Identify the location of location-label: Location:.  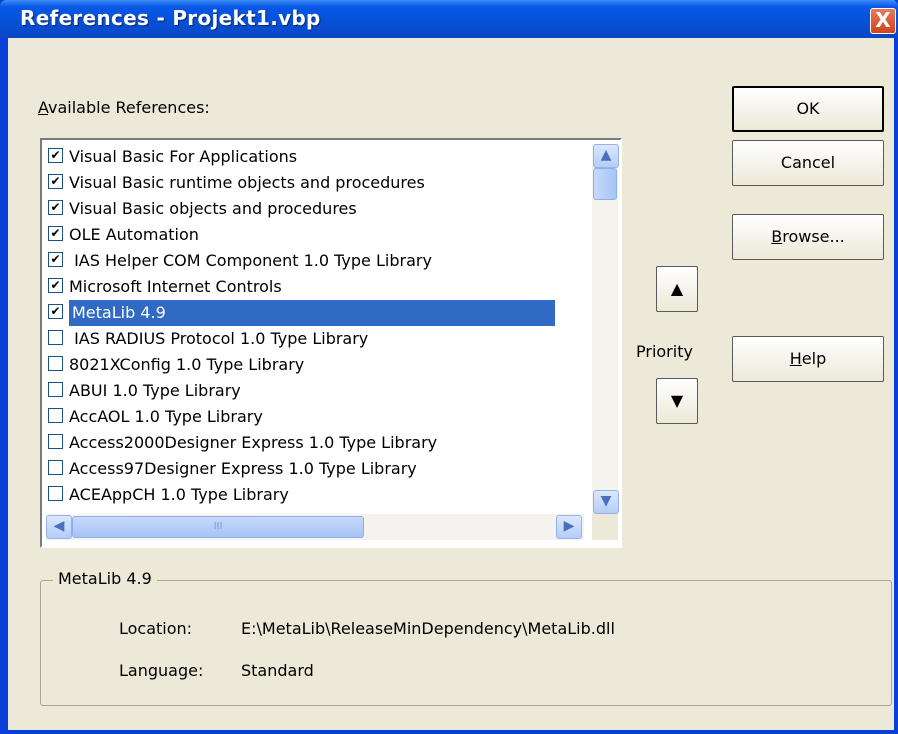
(156, 628).